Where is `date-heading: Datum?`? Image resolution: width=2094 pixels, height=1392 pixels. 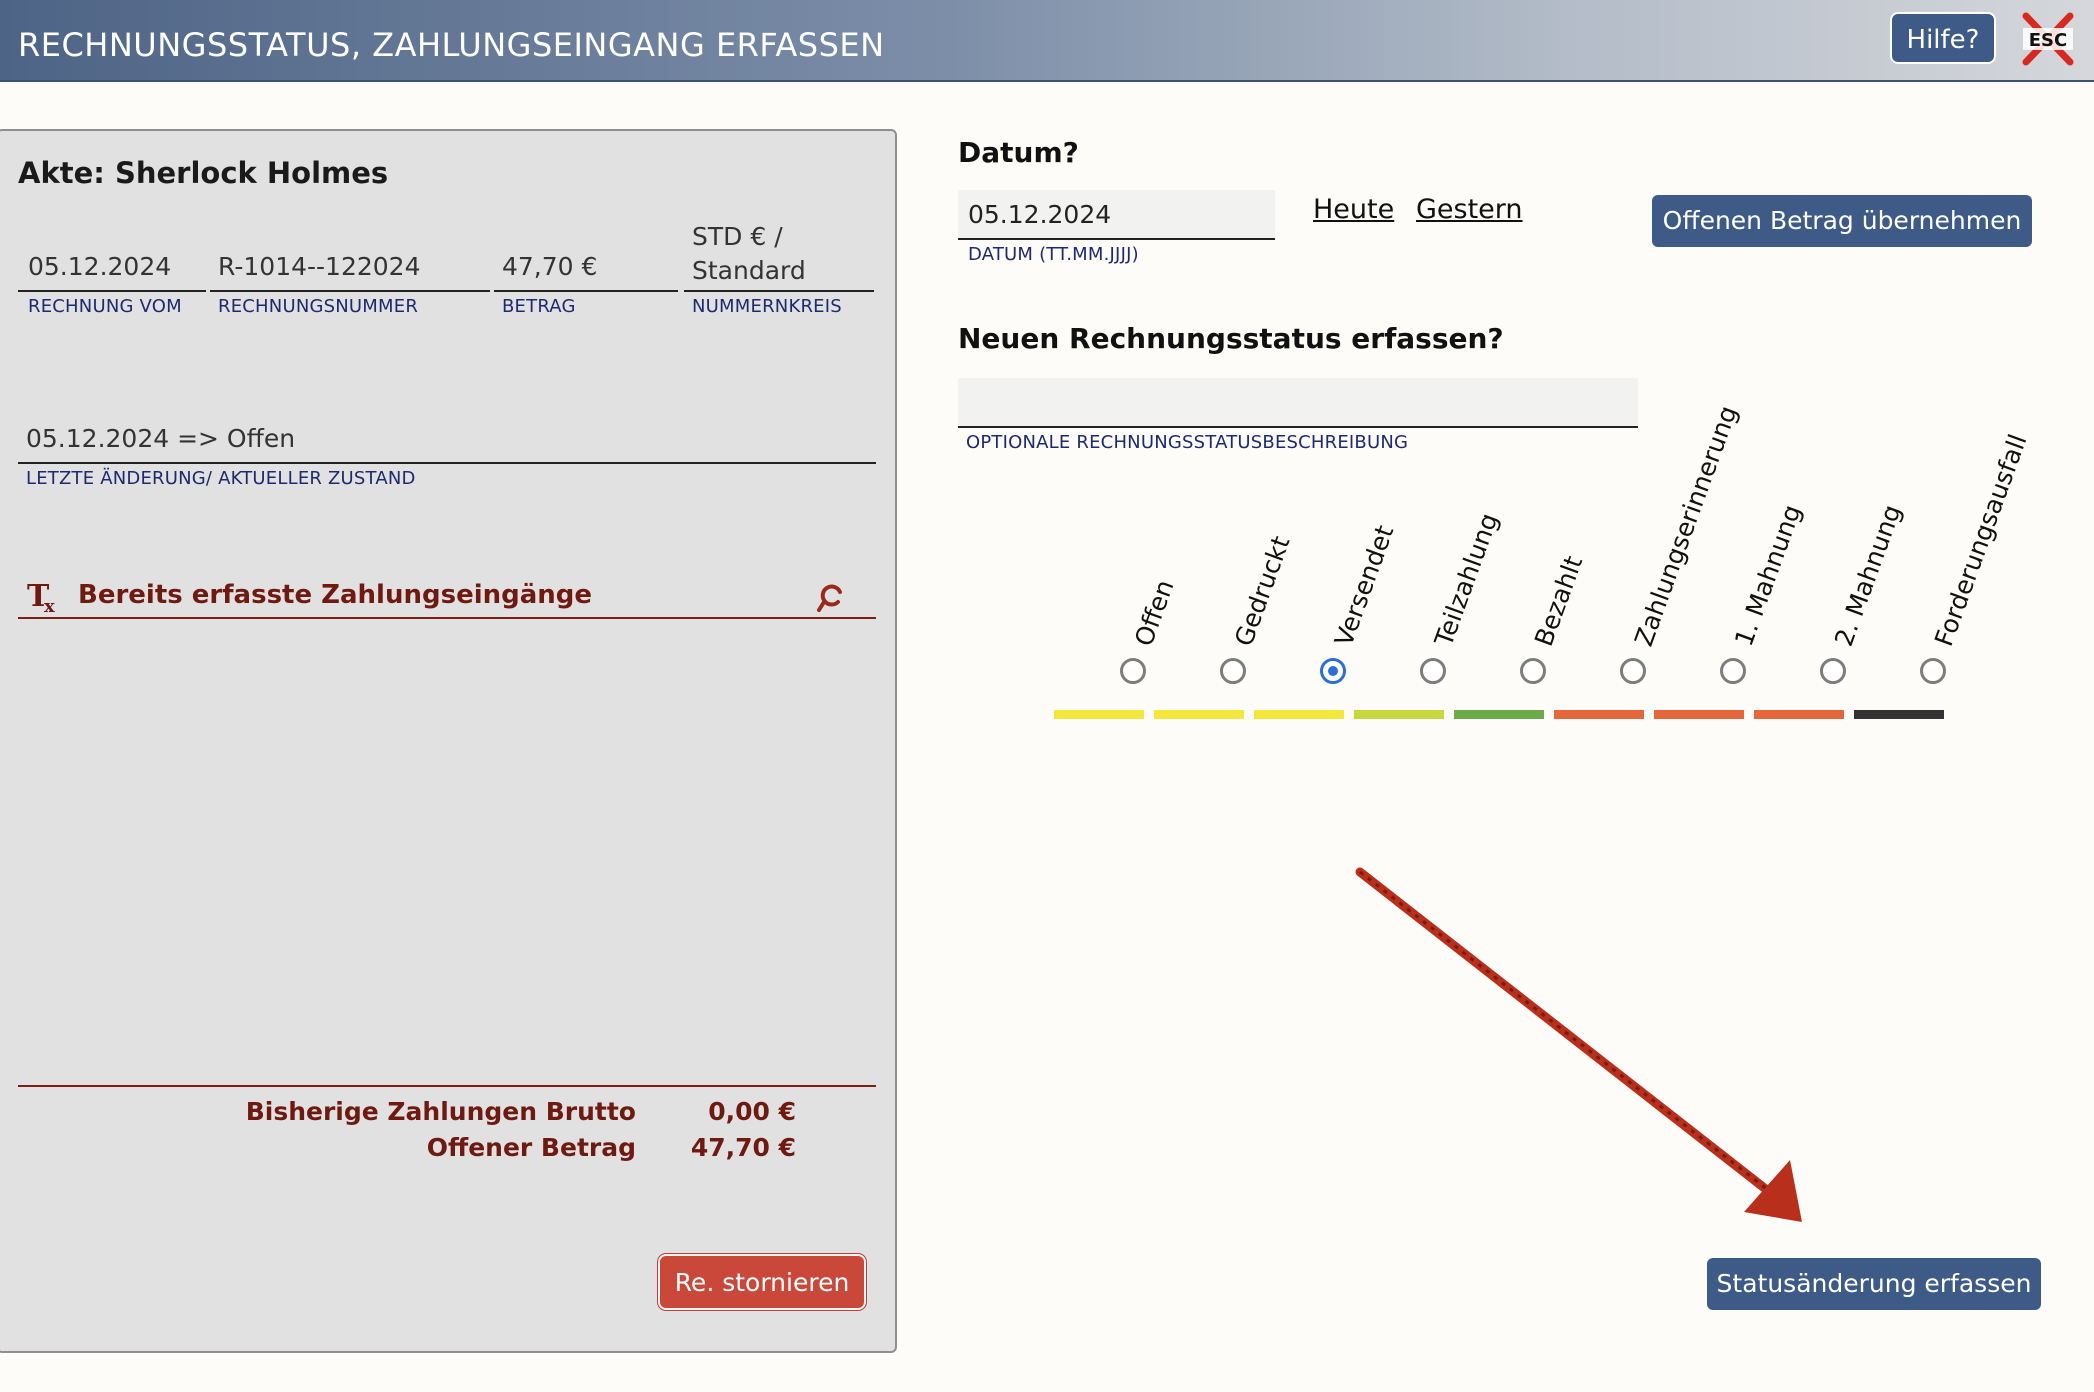
date-heading: Datum? is located at coordinates (1018, 152).